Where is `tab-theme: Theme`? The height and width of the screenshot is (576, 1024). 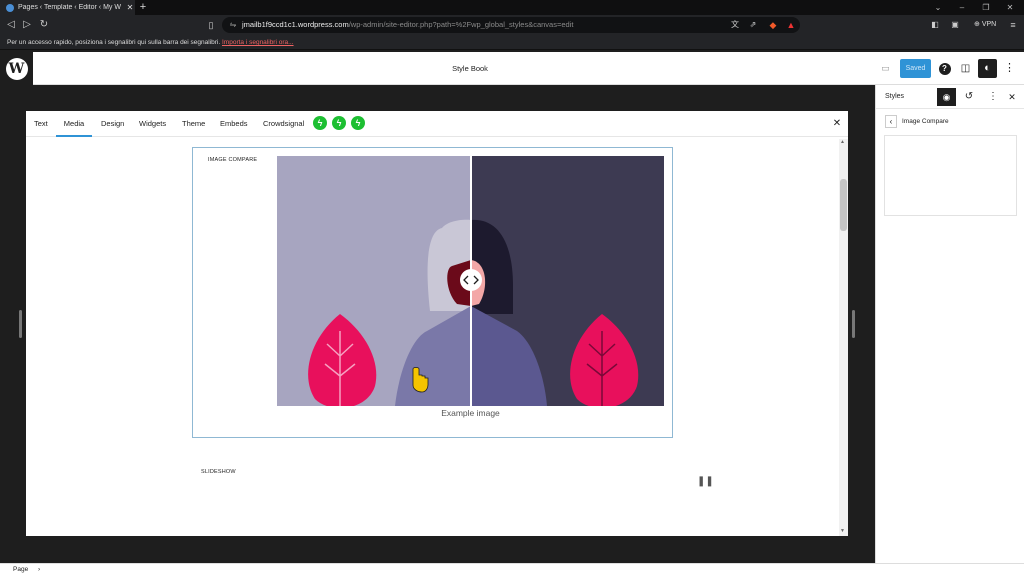
tab-theme: Theme is located at coordinates (193, 124).